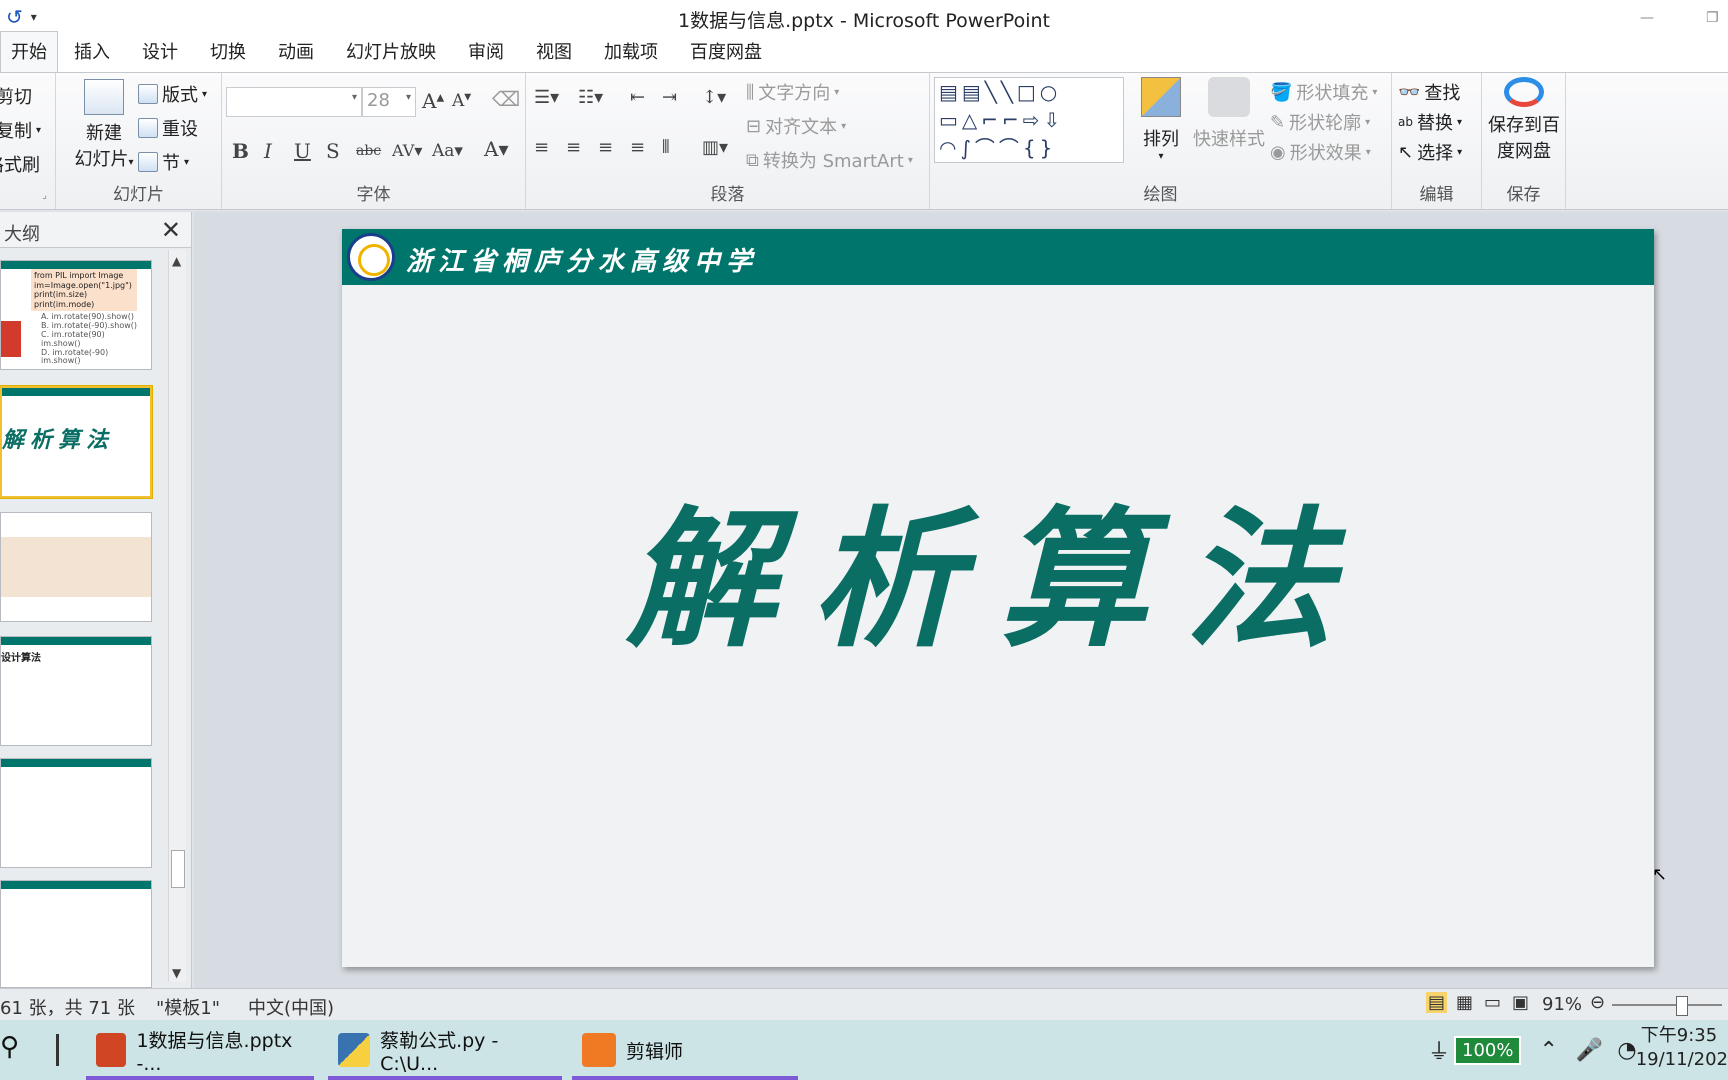  What do you see at coordinates (666, 147) in the screenshot?
I see `distribute-icon: ⫴` at bounding box center [666, 147].